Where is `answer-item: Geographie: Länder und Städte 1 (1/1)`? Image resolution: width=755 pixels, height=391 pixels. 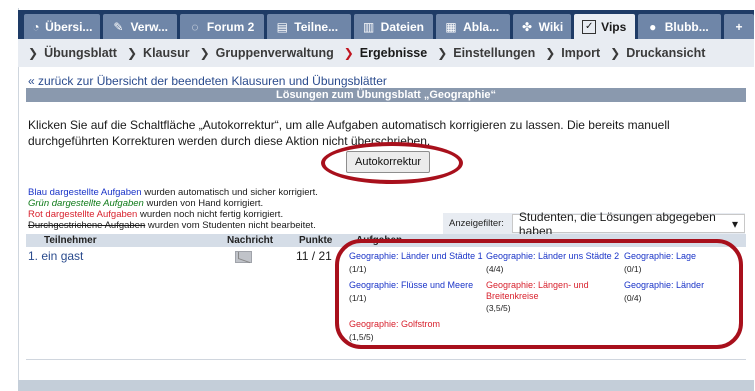 answer-item: Geographie: Länder und Städte 1 (1/1) is located at coordinates (416, 262).